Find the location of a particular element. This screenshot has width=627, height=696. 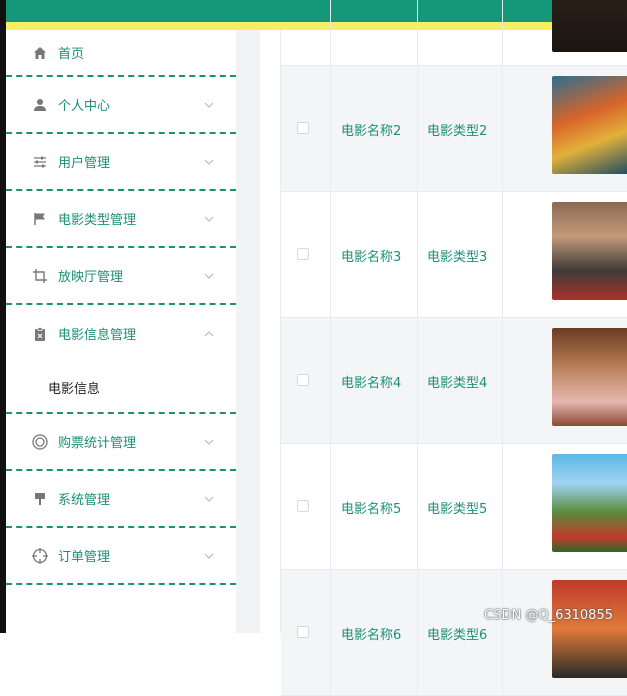

table-row: 电影名称6 电影类型6 is located at coordinates (454, 633).